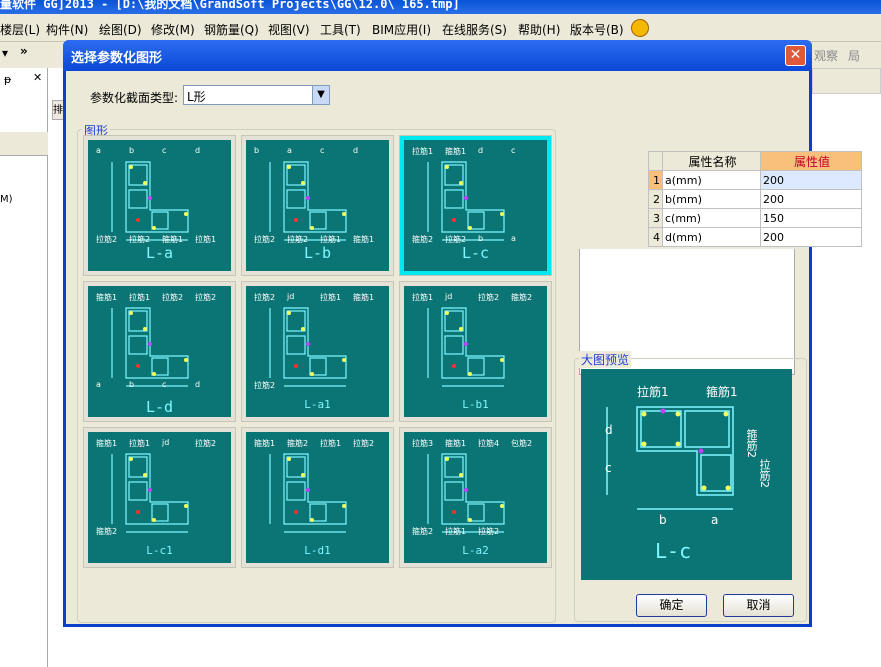 The width and height of the screenshot is (881, 667). Describe the element at coordinates (437, 55) in the screenshot. I see `dialog-title-bar: 选择参数化图形 ✕` at that location.